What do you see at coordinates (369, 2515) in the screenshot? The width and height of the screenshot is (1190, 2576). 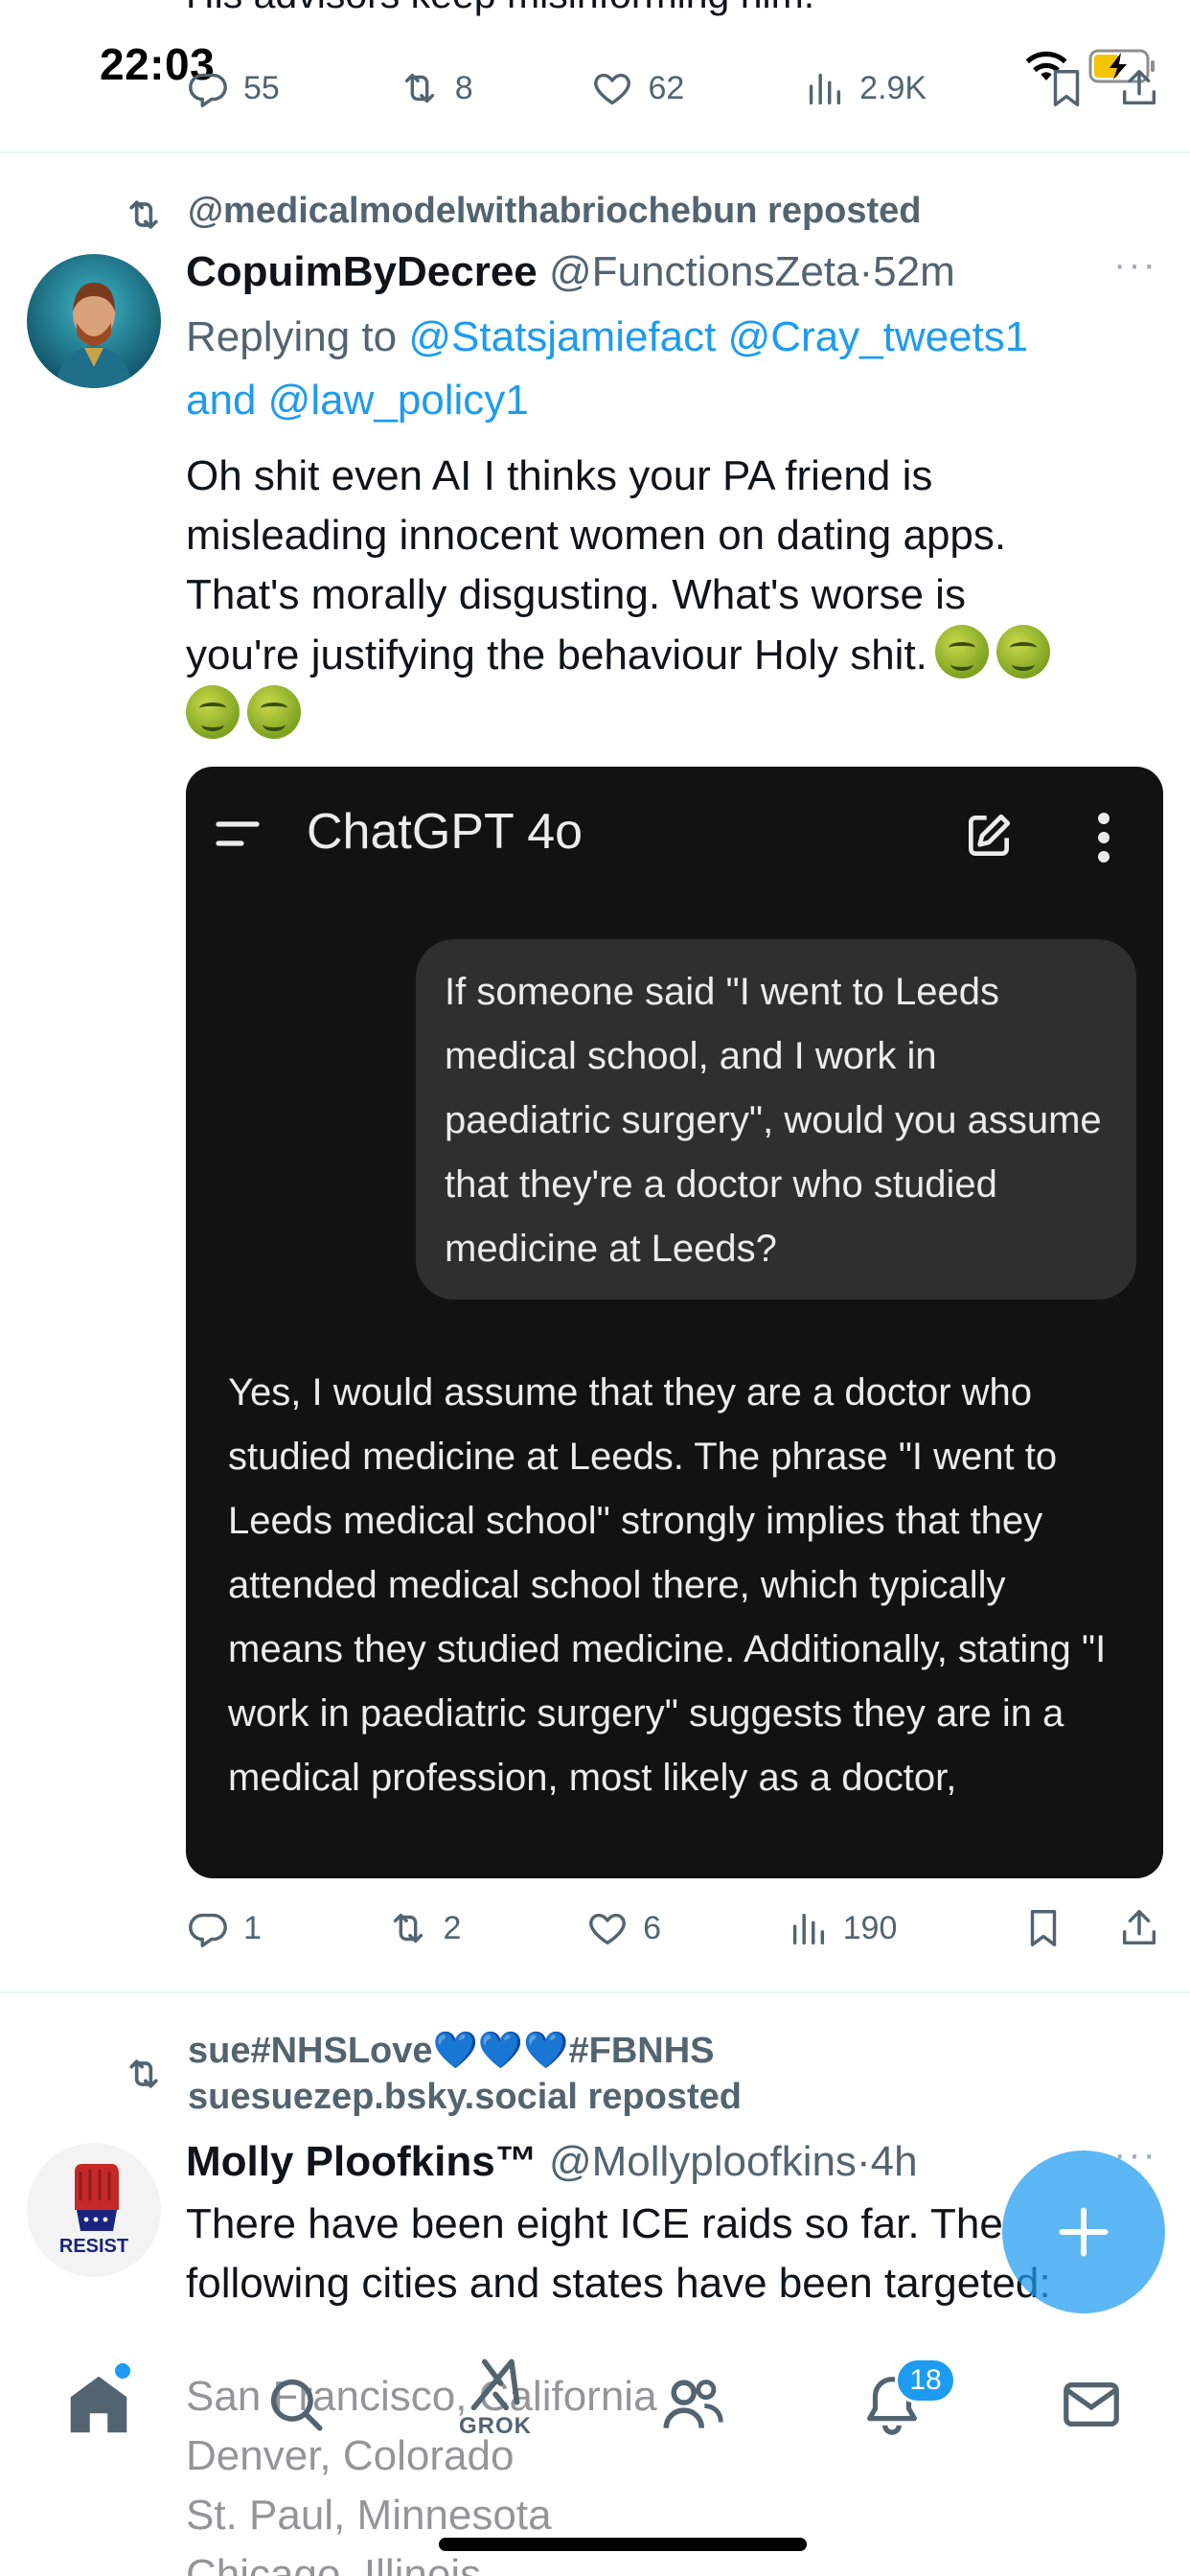 I see `tweet-line: St. Paul, Minnesota` at bounding box center [369, 2515].